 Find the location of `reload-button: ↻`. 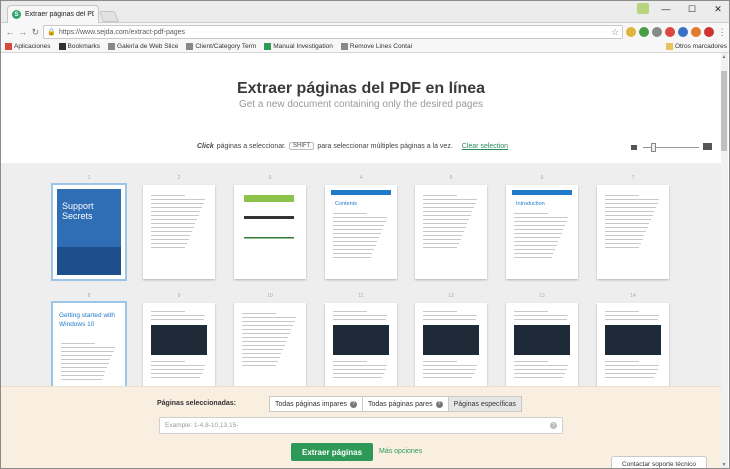

reload-button: ↻ is located at coordinates (36, 32).